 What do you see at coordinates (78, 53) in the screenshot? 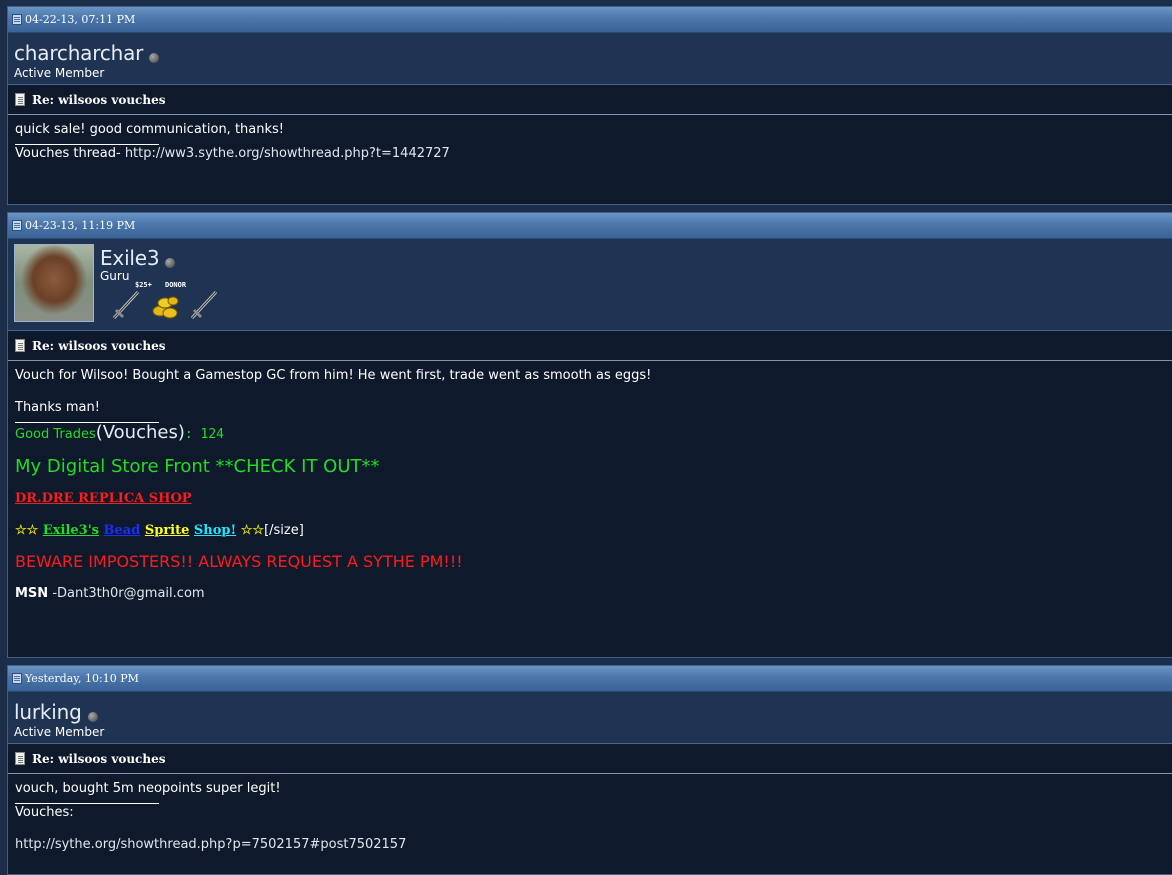
I see `username-link: charcharchar` at bounding box center [78, 53].